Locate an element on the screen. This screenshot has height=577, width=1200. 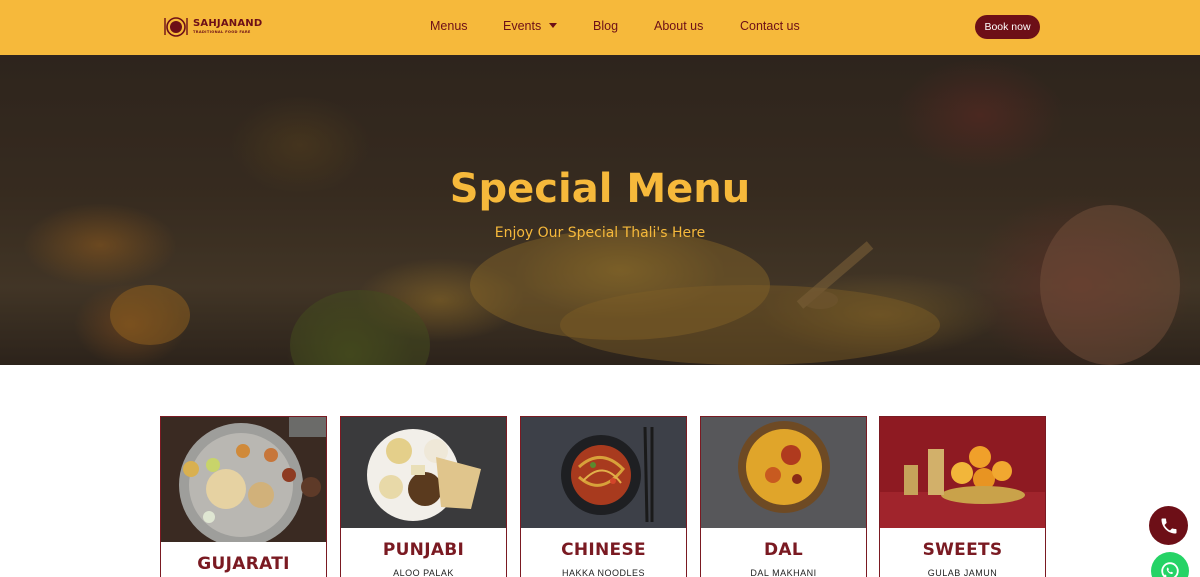
menu-card-punjabi: PUNJABI ALOO PALAK is located at coordinates (423, 496).